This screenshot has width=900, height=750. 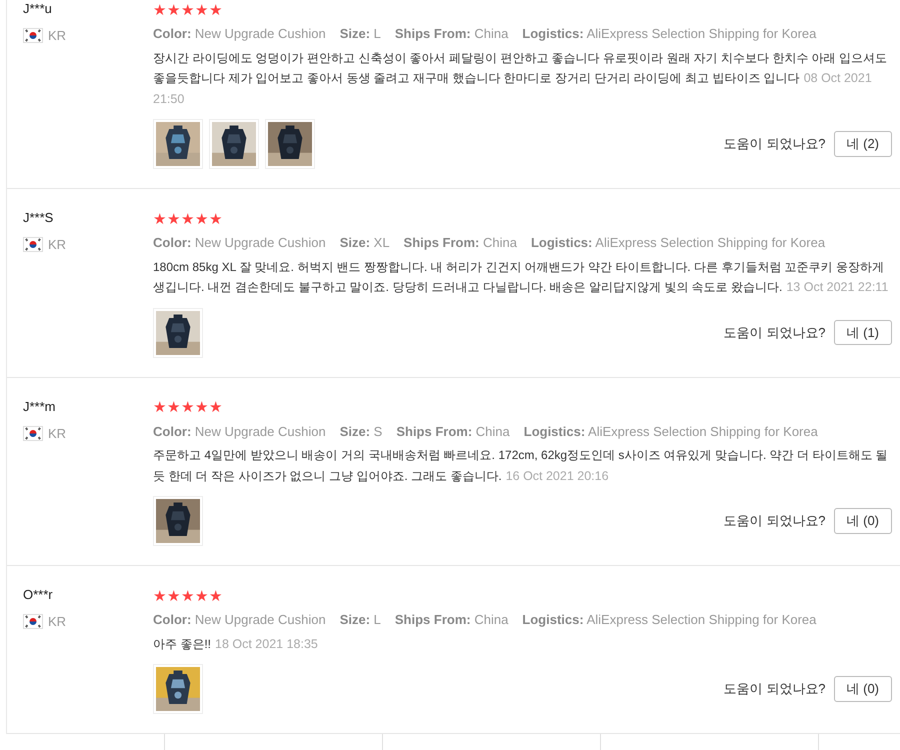 What do you see at coordinates (361, 431) in the screenshot?
I see `product-attribute: Size: S` at bounding box center [361, 431].